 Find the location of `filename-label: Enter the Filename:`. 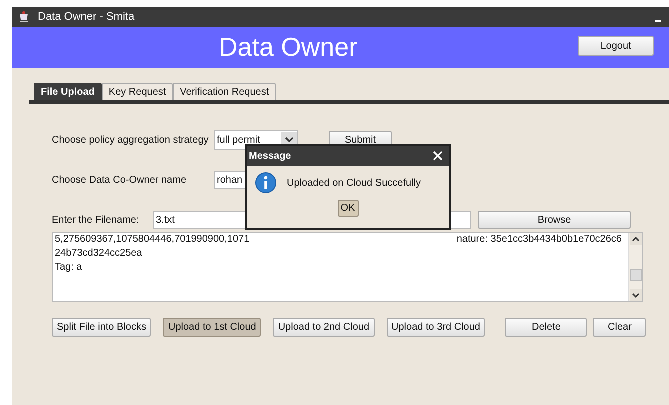

filename-label: Enter the Filename: is located at coordinates (96, 220).